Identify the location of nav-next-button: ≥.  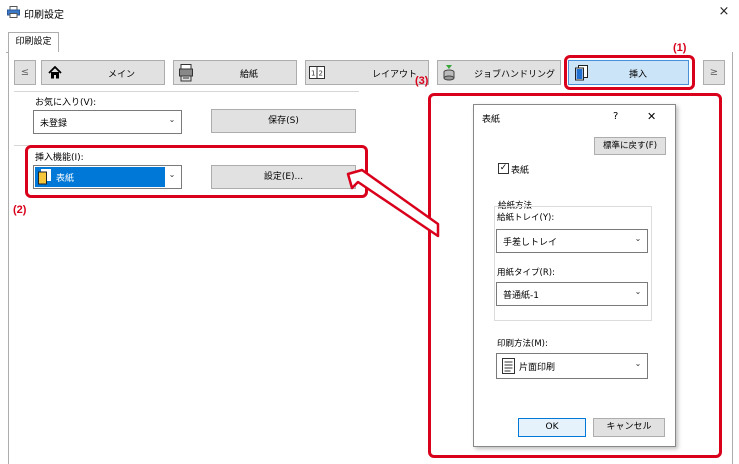
(714, 72).